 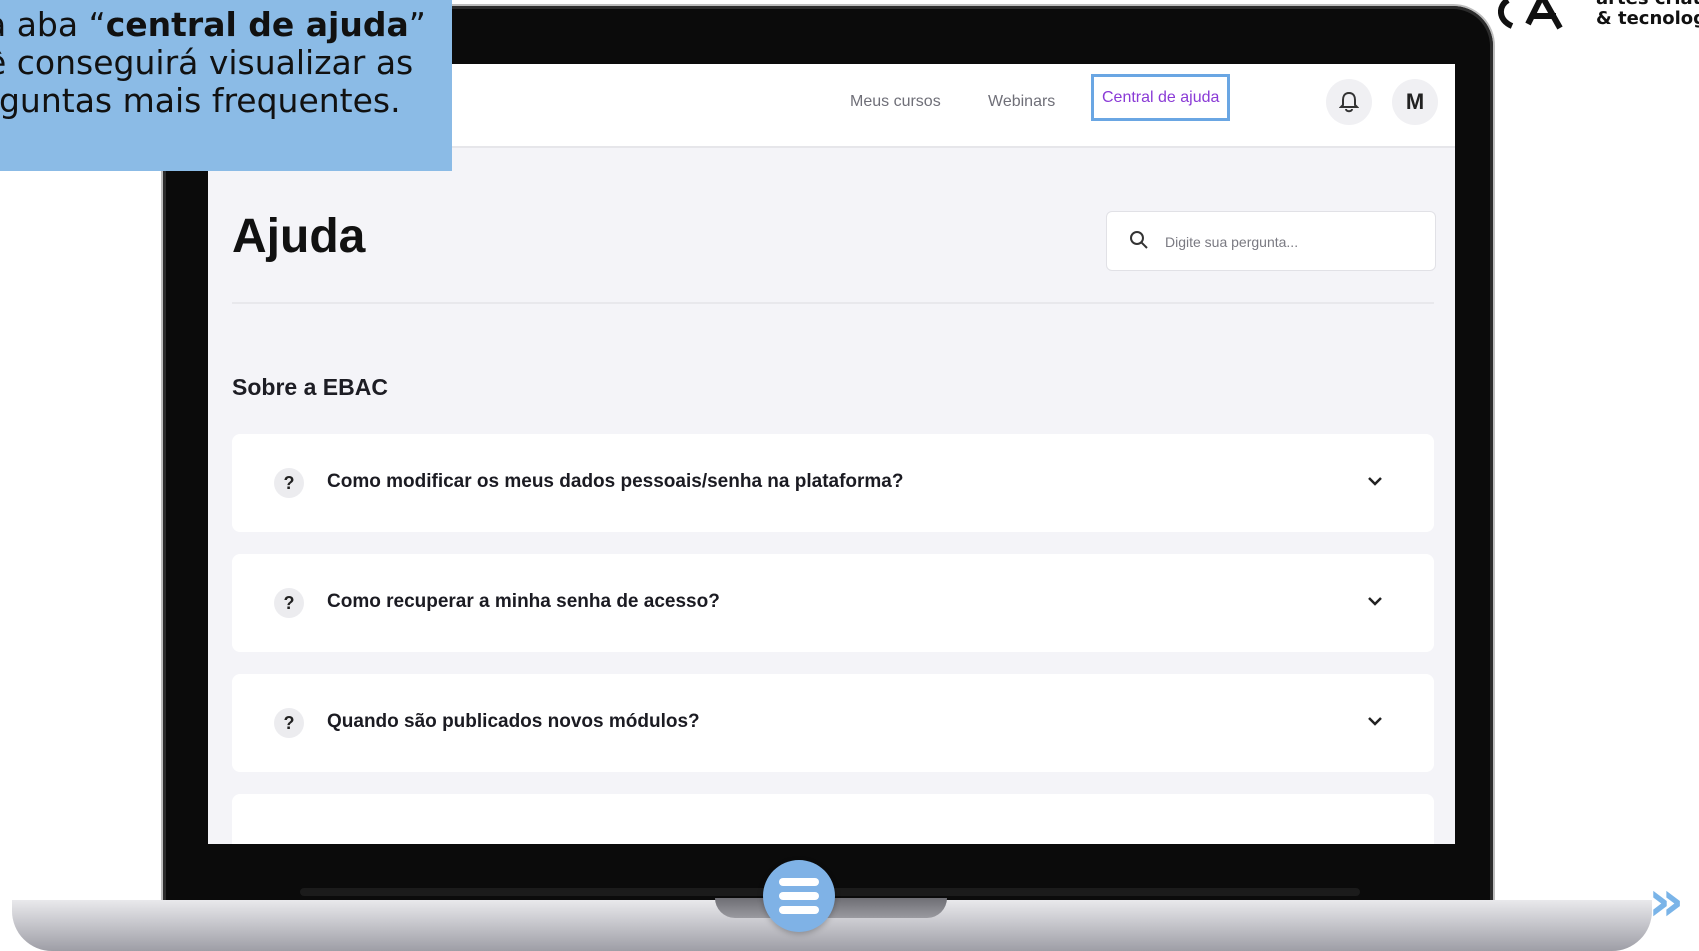 What do you see at coordinates (799, 882) in the screenshot?
I see `hamburger-menu-icon` at bounding box center [799, 882].